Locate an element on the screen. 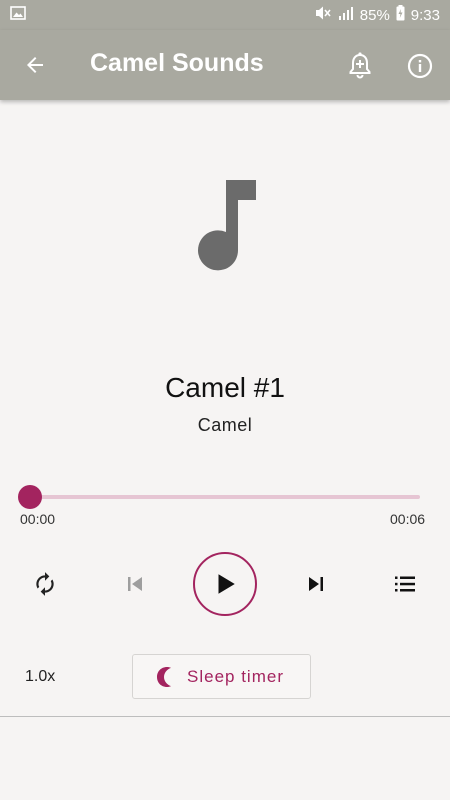 The image size is (450, 800). battery-percent: 85% is located at coordinates (374, 15).